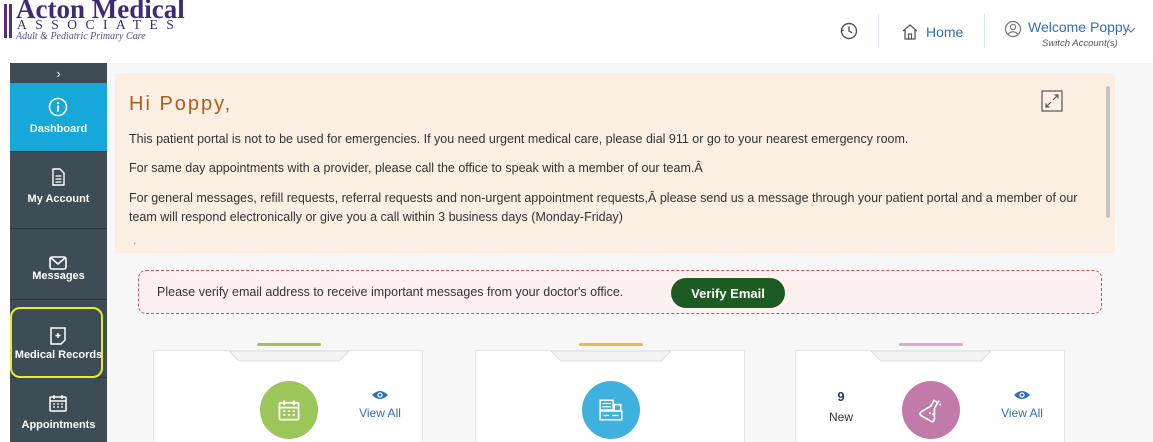  What do you see at coordinates (58, 129) in the screenshot?
I see `sidebar-item-label: Dashboard` at bounding box center [58, 129].